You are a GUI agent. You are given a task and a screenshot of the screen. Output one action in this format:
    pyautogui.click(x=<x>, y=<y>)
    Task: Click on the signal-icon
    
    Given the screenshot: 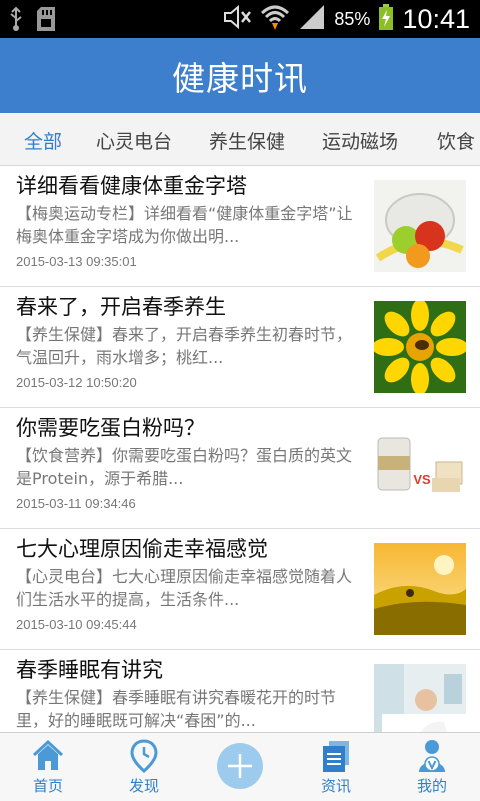 What is the action you would take?
    pyautogui.click(x=312, y=19)
    